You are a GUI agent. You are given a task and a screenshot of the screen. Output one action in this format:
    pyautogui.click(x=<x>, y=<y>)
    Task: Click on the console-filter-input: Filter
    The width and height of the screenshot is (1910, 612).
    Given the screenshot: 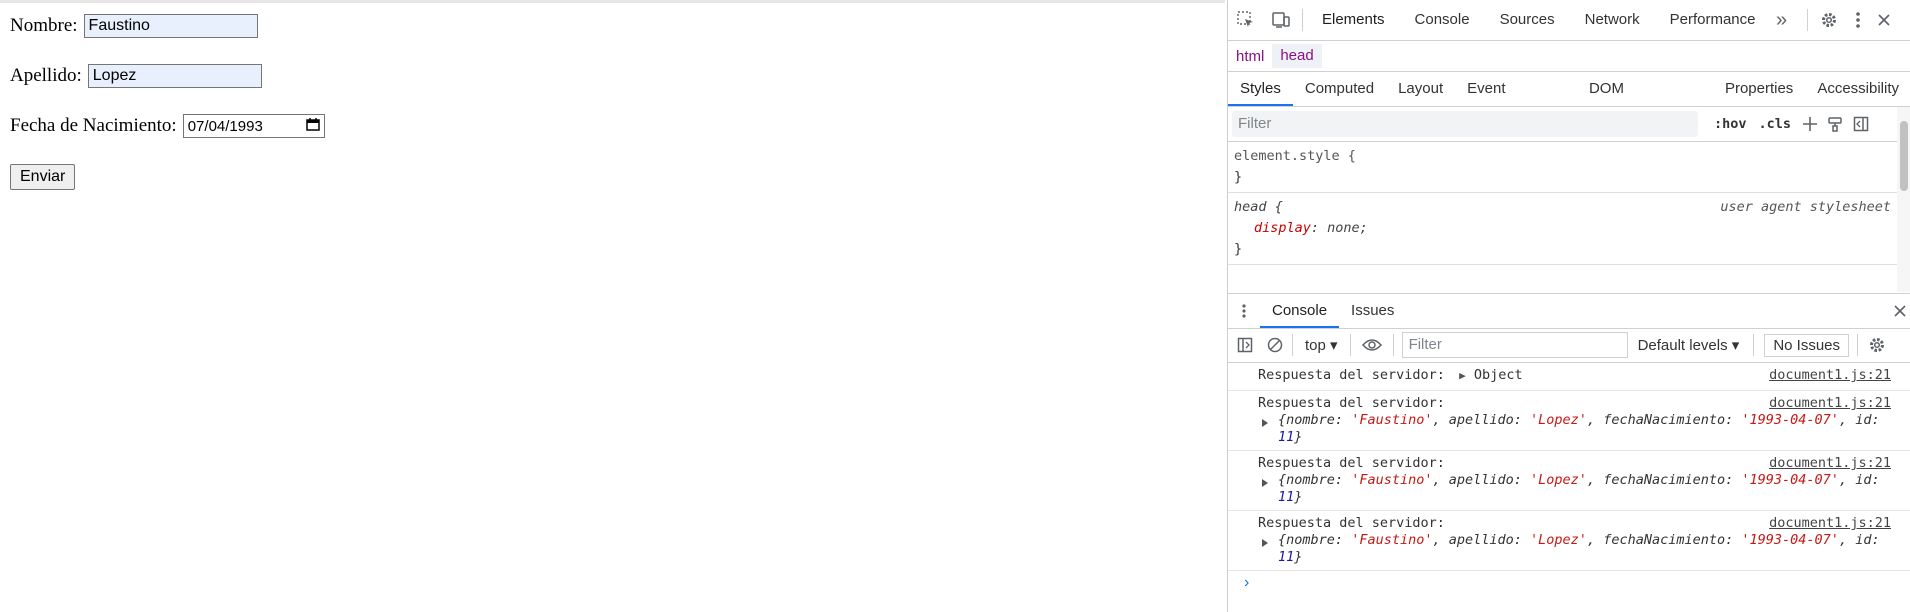 What is the action you would take?
    pyautogui.click(x=1514, y=345)
    